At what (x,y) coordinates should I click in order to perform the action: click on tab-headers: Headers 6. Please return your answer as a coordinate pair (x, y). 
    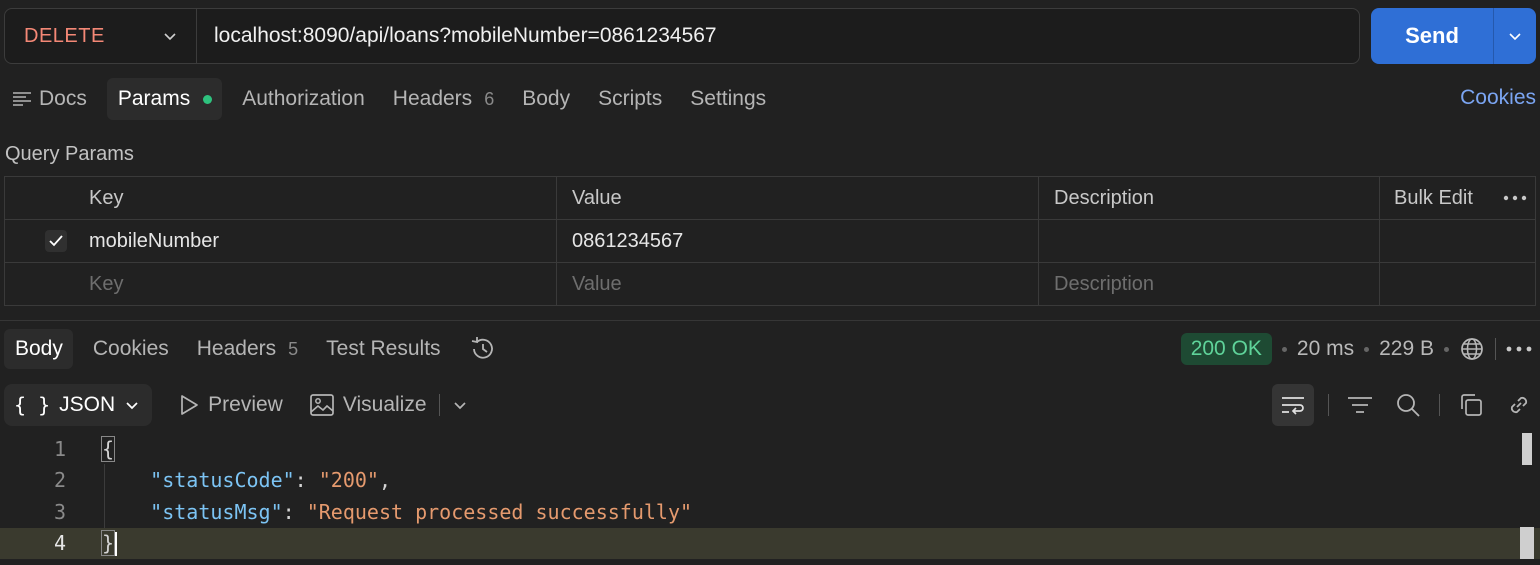
    Looking at the image, I should click on (443, 99).